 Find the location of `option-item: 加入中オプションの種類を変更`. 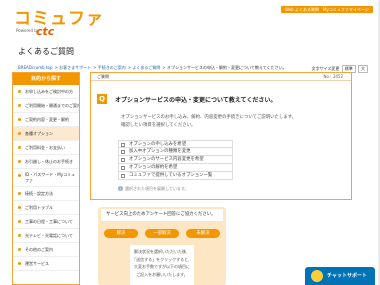

option-item: 加入中オプションの種類を変更 is located at coordinates (175, 152).